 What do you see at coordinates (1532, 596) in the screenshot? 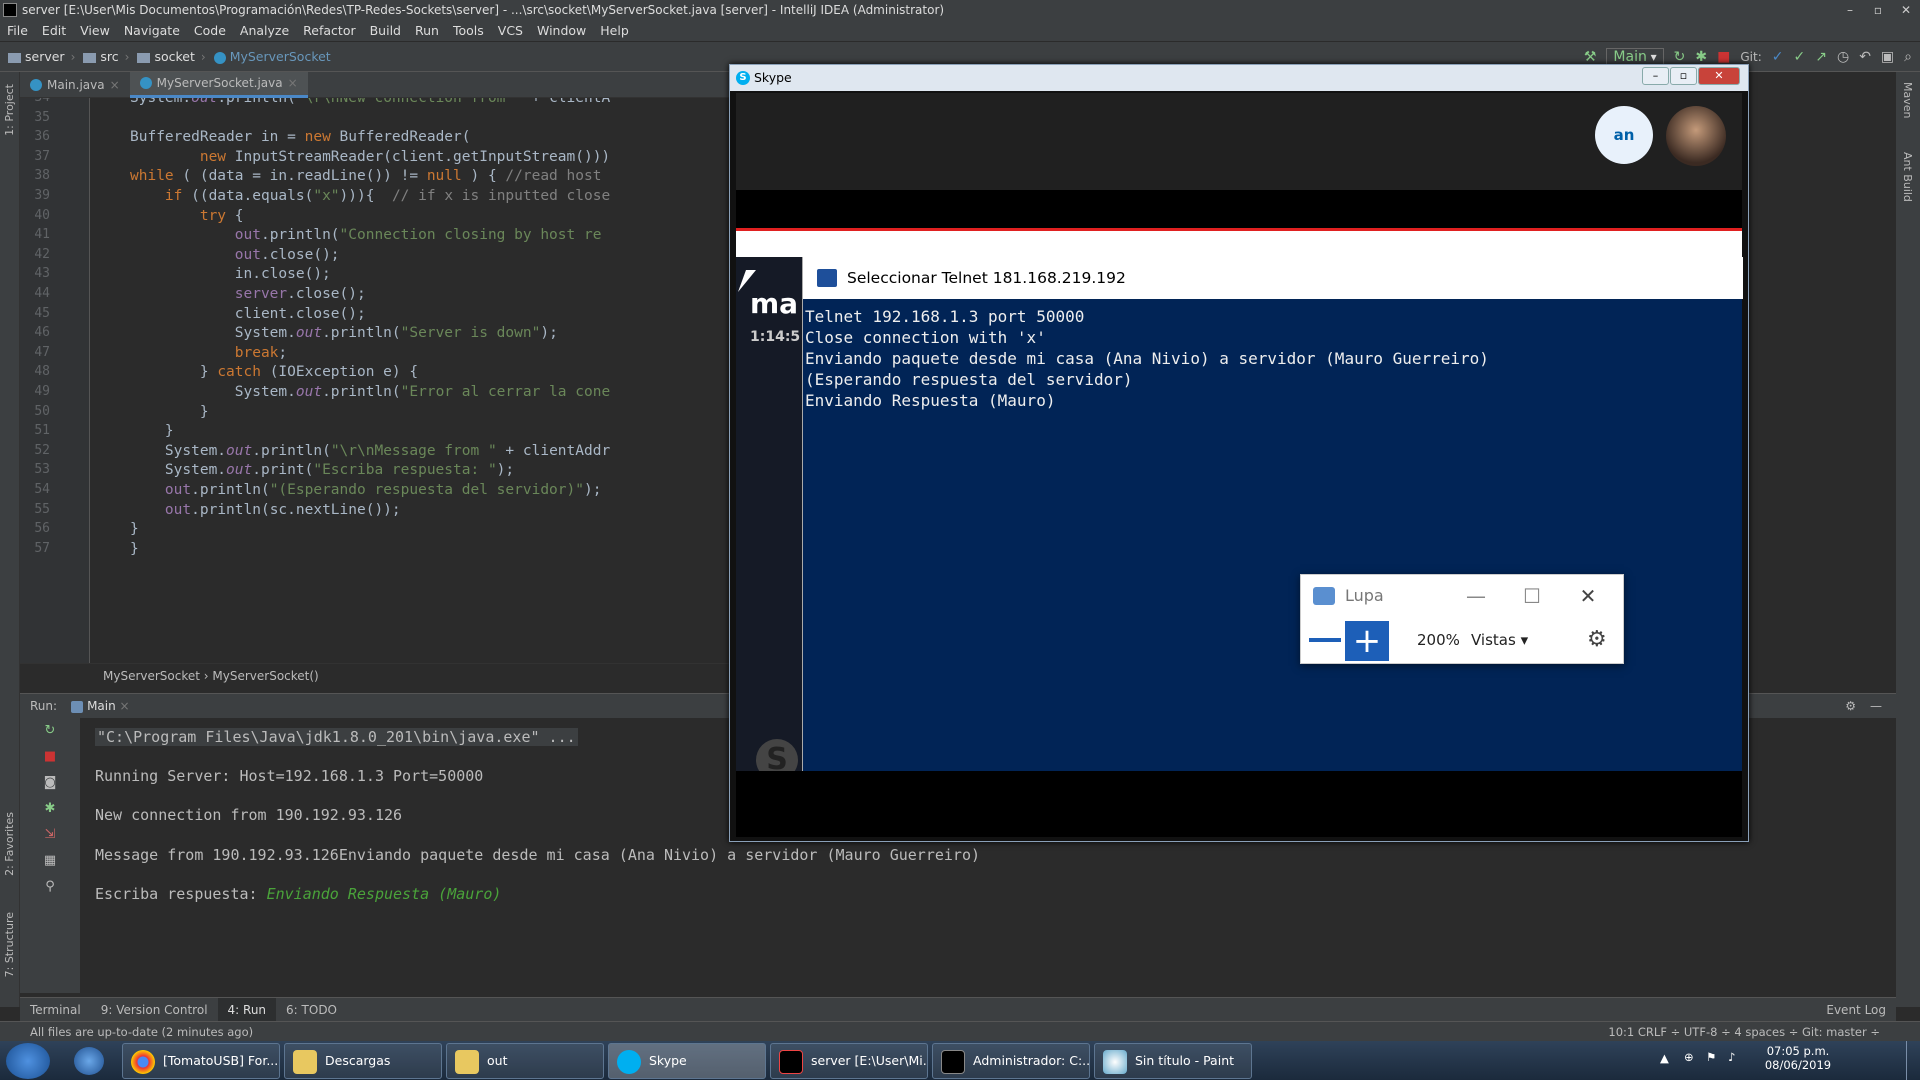
I see `magnifier-maximize-button: ☐` at bounding box center [1532, 596].